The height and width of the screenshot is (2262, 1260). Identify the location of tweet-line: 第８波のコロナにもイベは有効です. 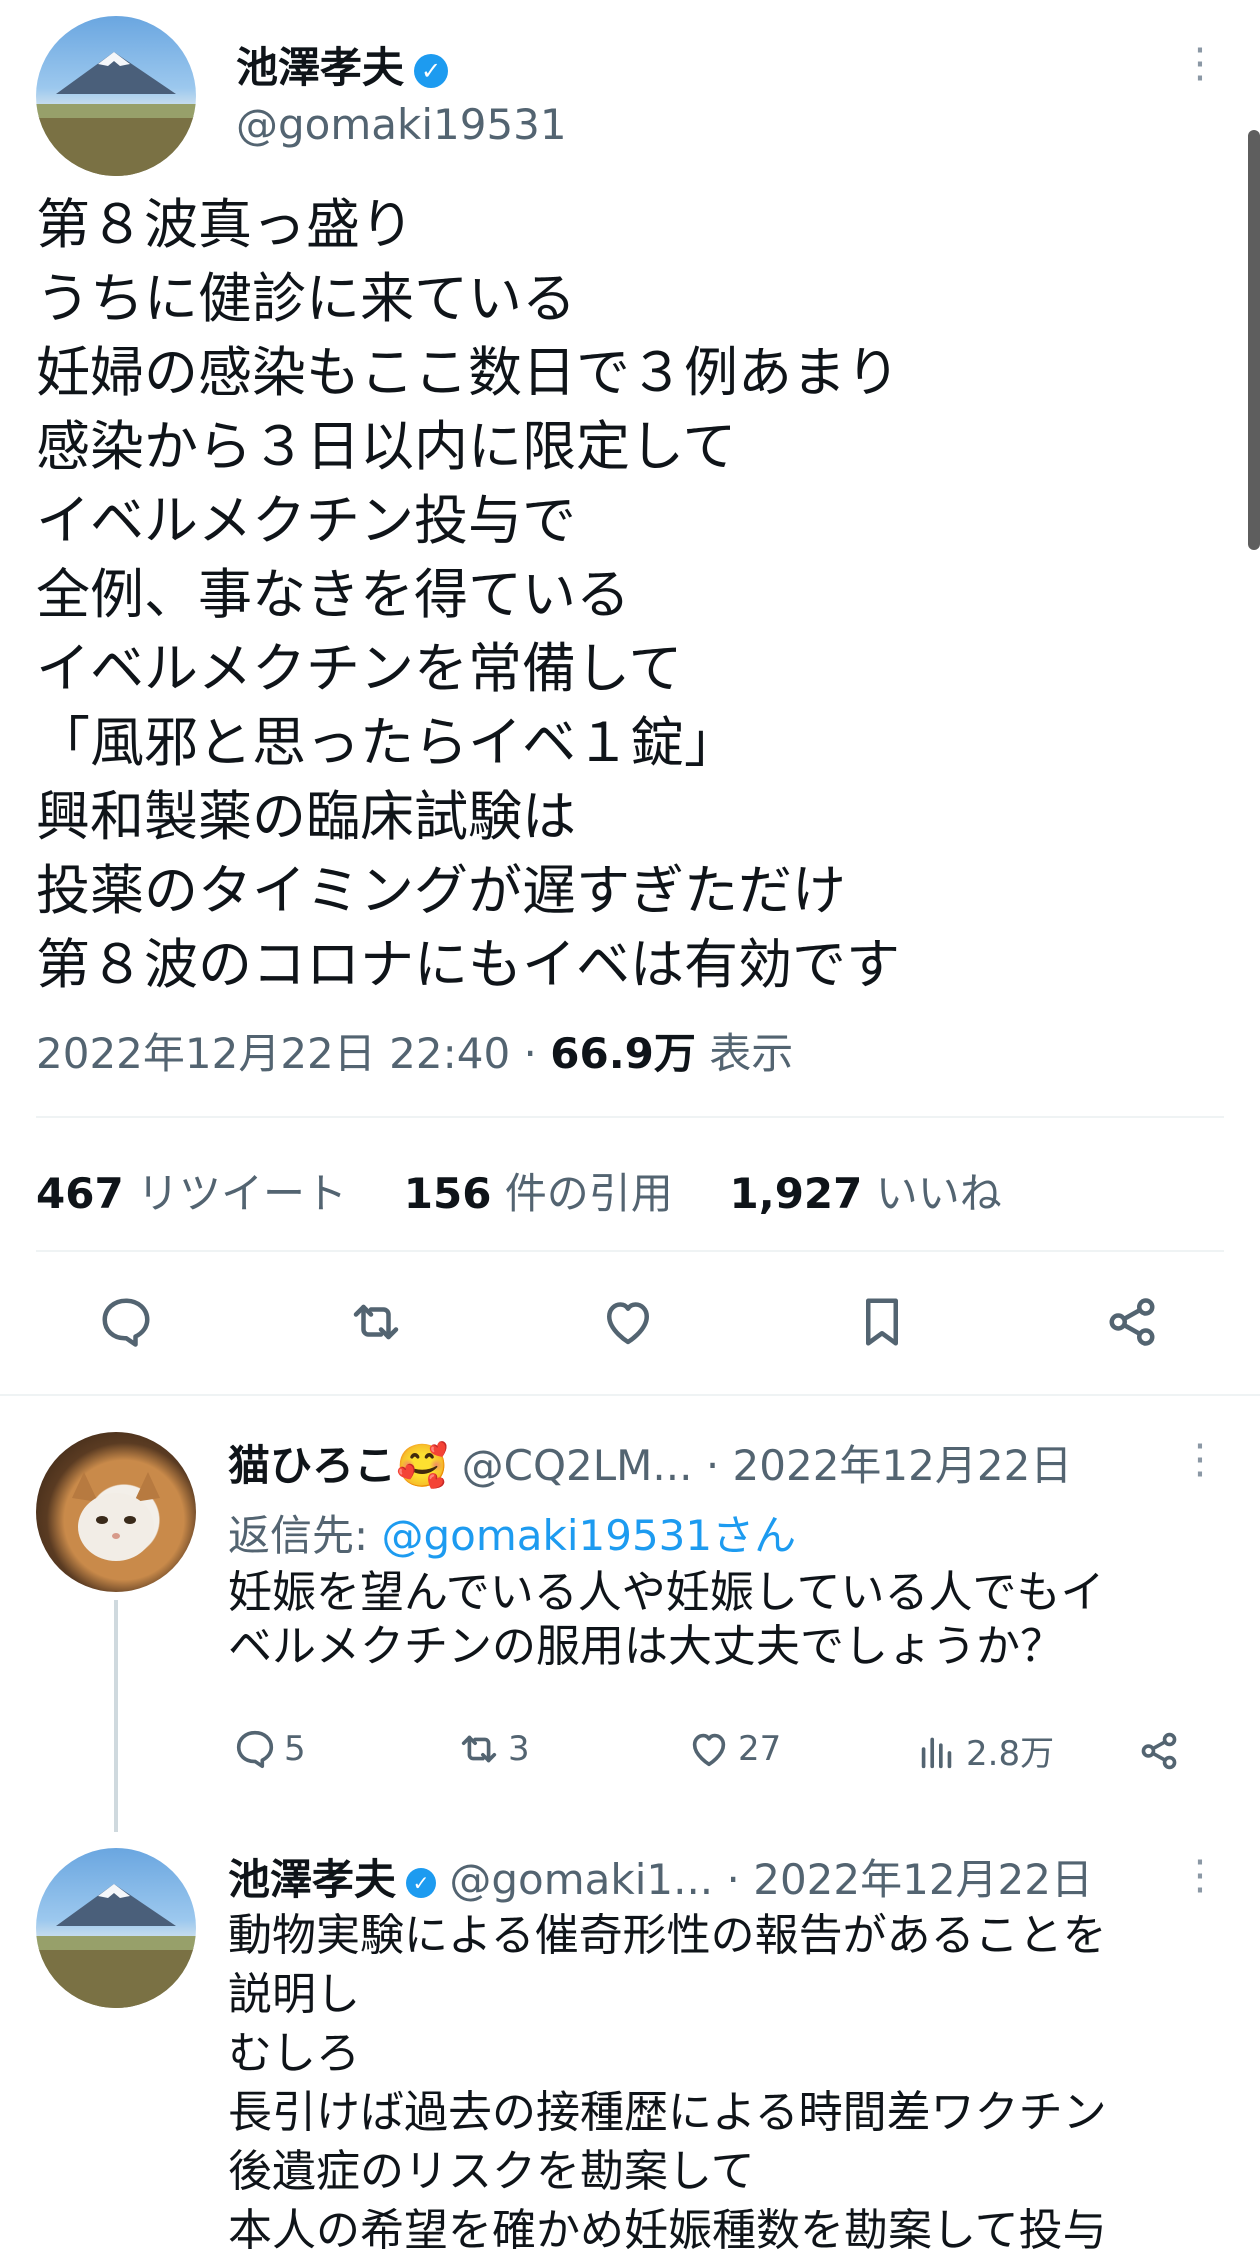
(468, 964).